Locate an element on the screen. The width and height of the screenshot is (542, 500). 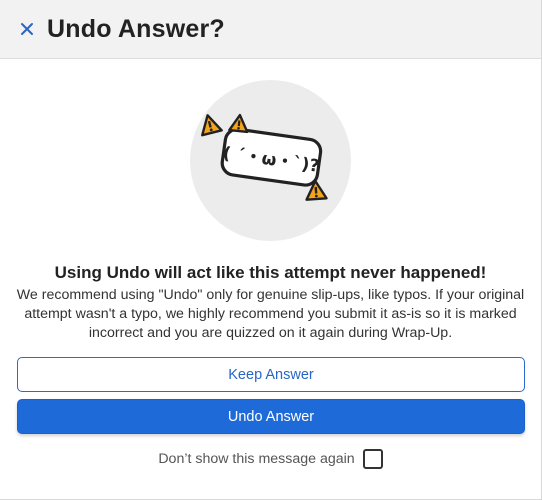
dont-show-again-row: Don’t show this message again is located at coordinates (270, 459).